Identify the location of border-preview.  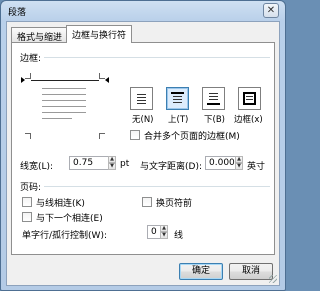
(65, 106).